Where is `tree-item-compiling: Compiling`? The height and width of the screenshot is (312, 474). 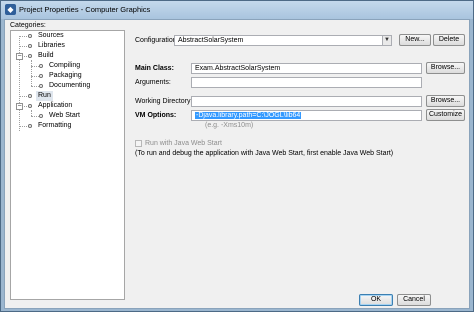 tree-item-compiling: Compiling is located at coordinates (67, 66).